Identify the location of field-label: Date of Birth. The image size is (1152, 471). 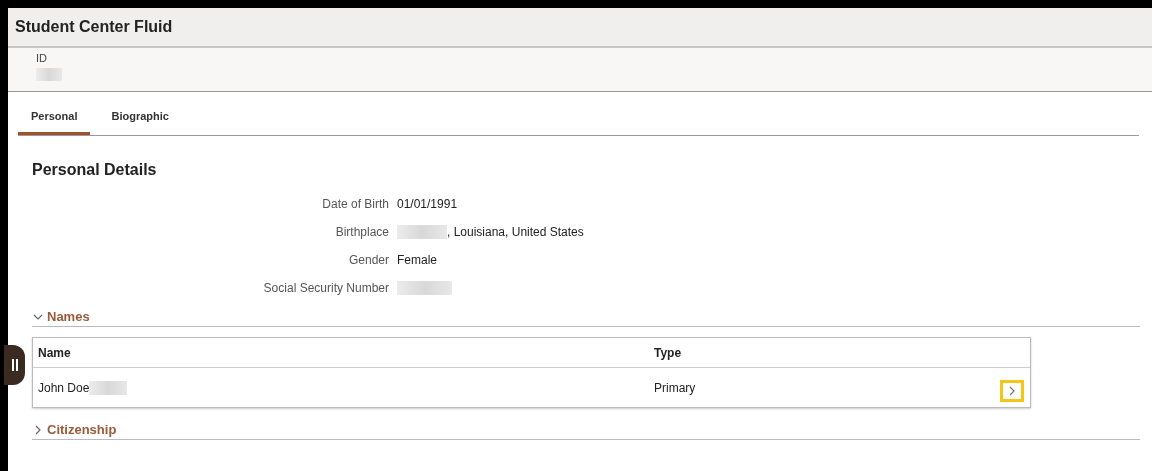
(355, 204).